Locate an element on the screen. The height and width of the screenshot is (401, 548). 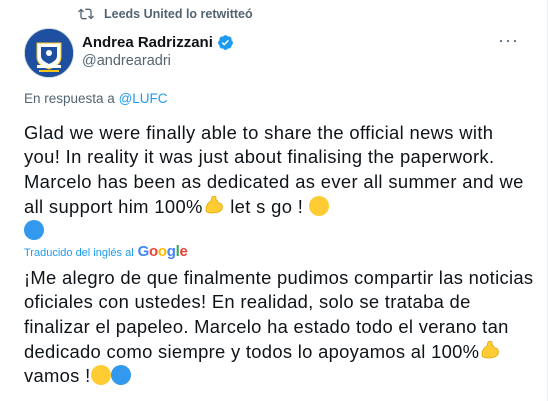
reply-mention-link: @LUFC is located at coordinates (143, 98).